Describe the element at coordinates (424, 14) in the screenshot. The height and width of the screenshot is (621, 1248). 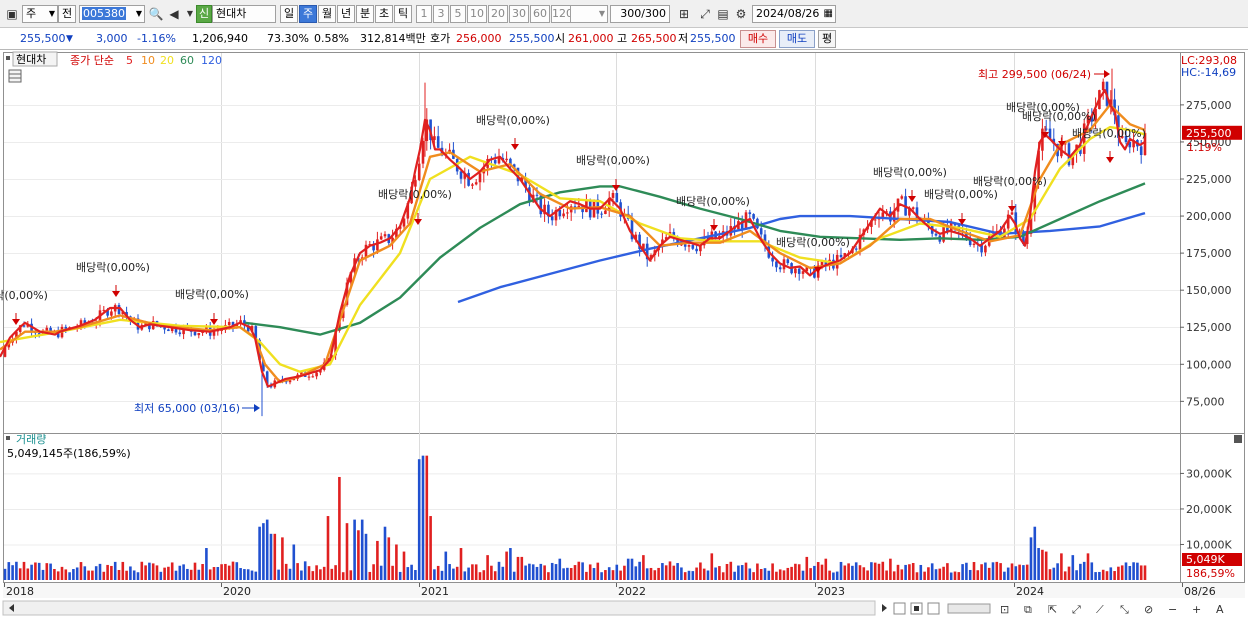
I see `interval-button-1: 1` at that location.